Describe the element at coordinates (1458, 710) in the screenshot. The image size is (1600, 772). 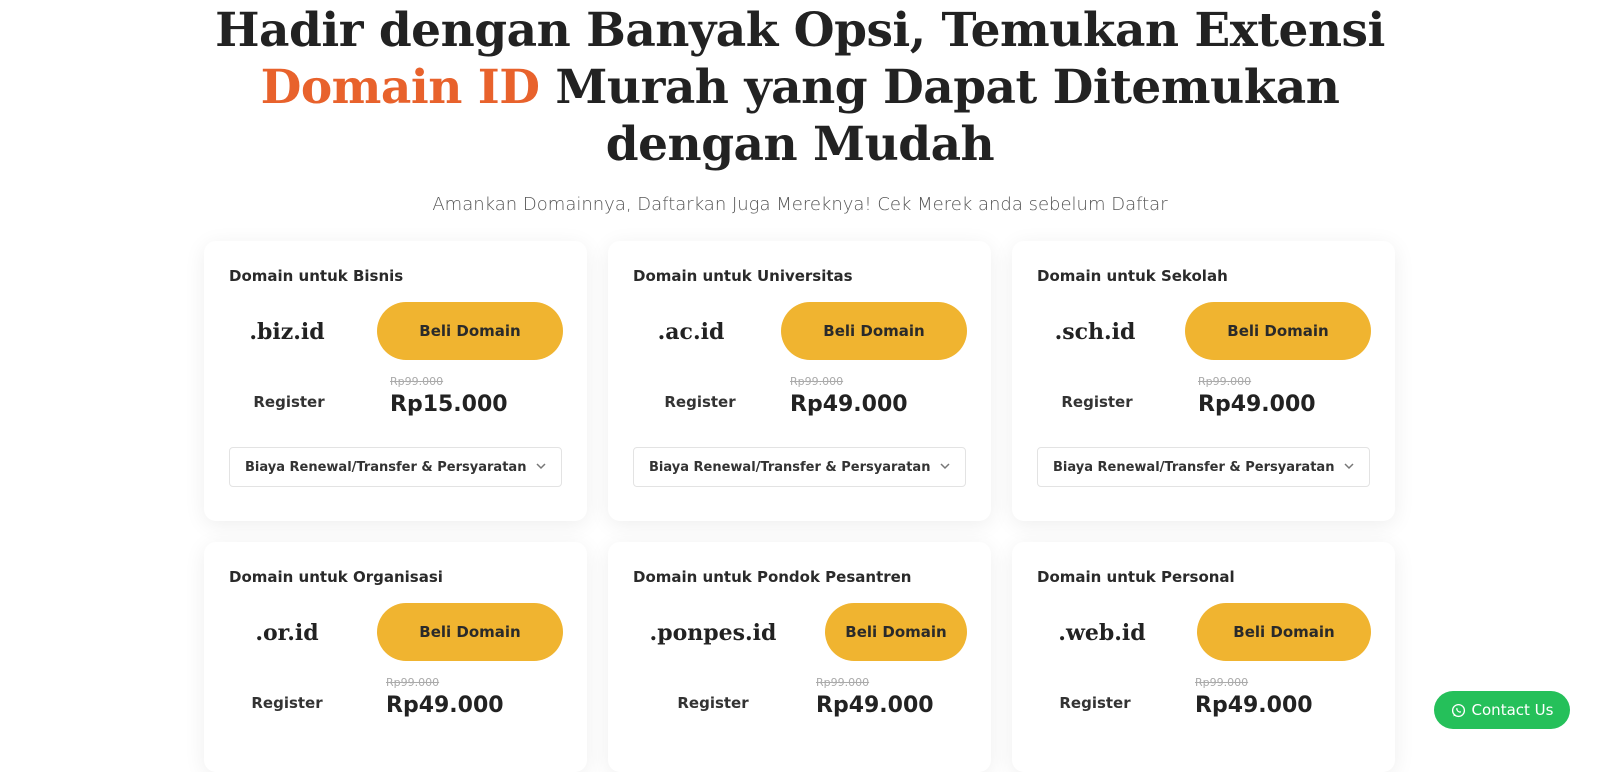
I see `whatsapp-icon` at that location.